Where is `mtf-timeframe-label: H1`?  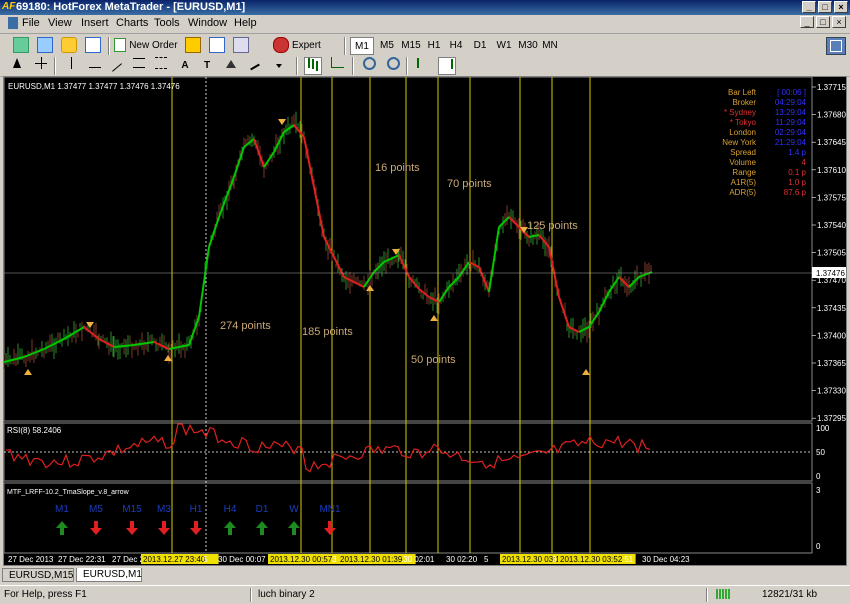
mtf-timeframe-label: H1 is located at coordinates (196, 509).